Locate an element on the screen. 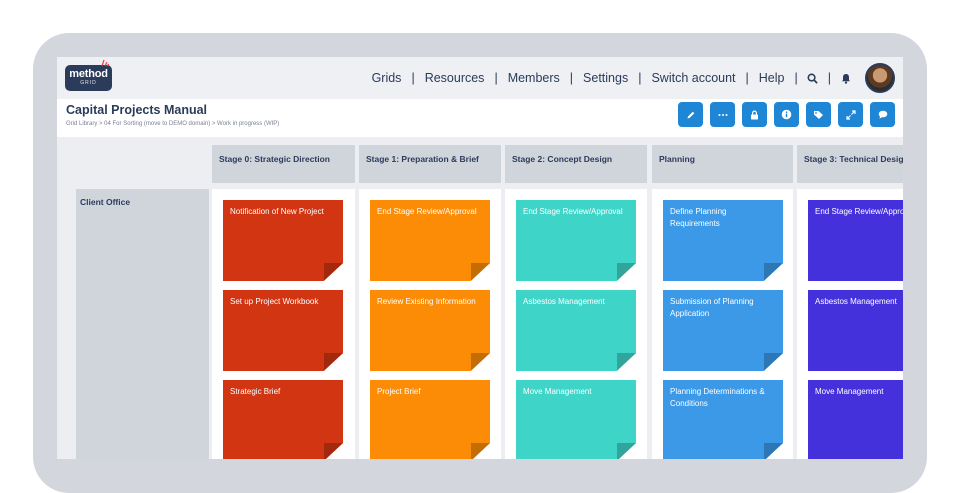 The image size is (960, 493). grid-card: Set up Project Workbook is located at coordinates (283, 330).